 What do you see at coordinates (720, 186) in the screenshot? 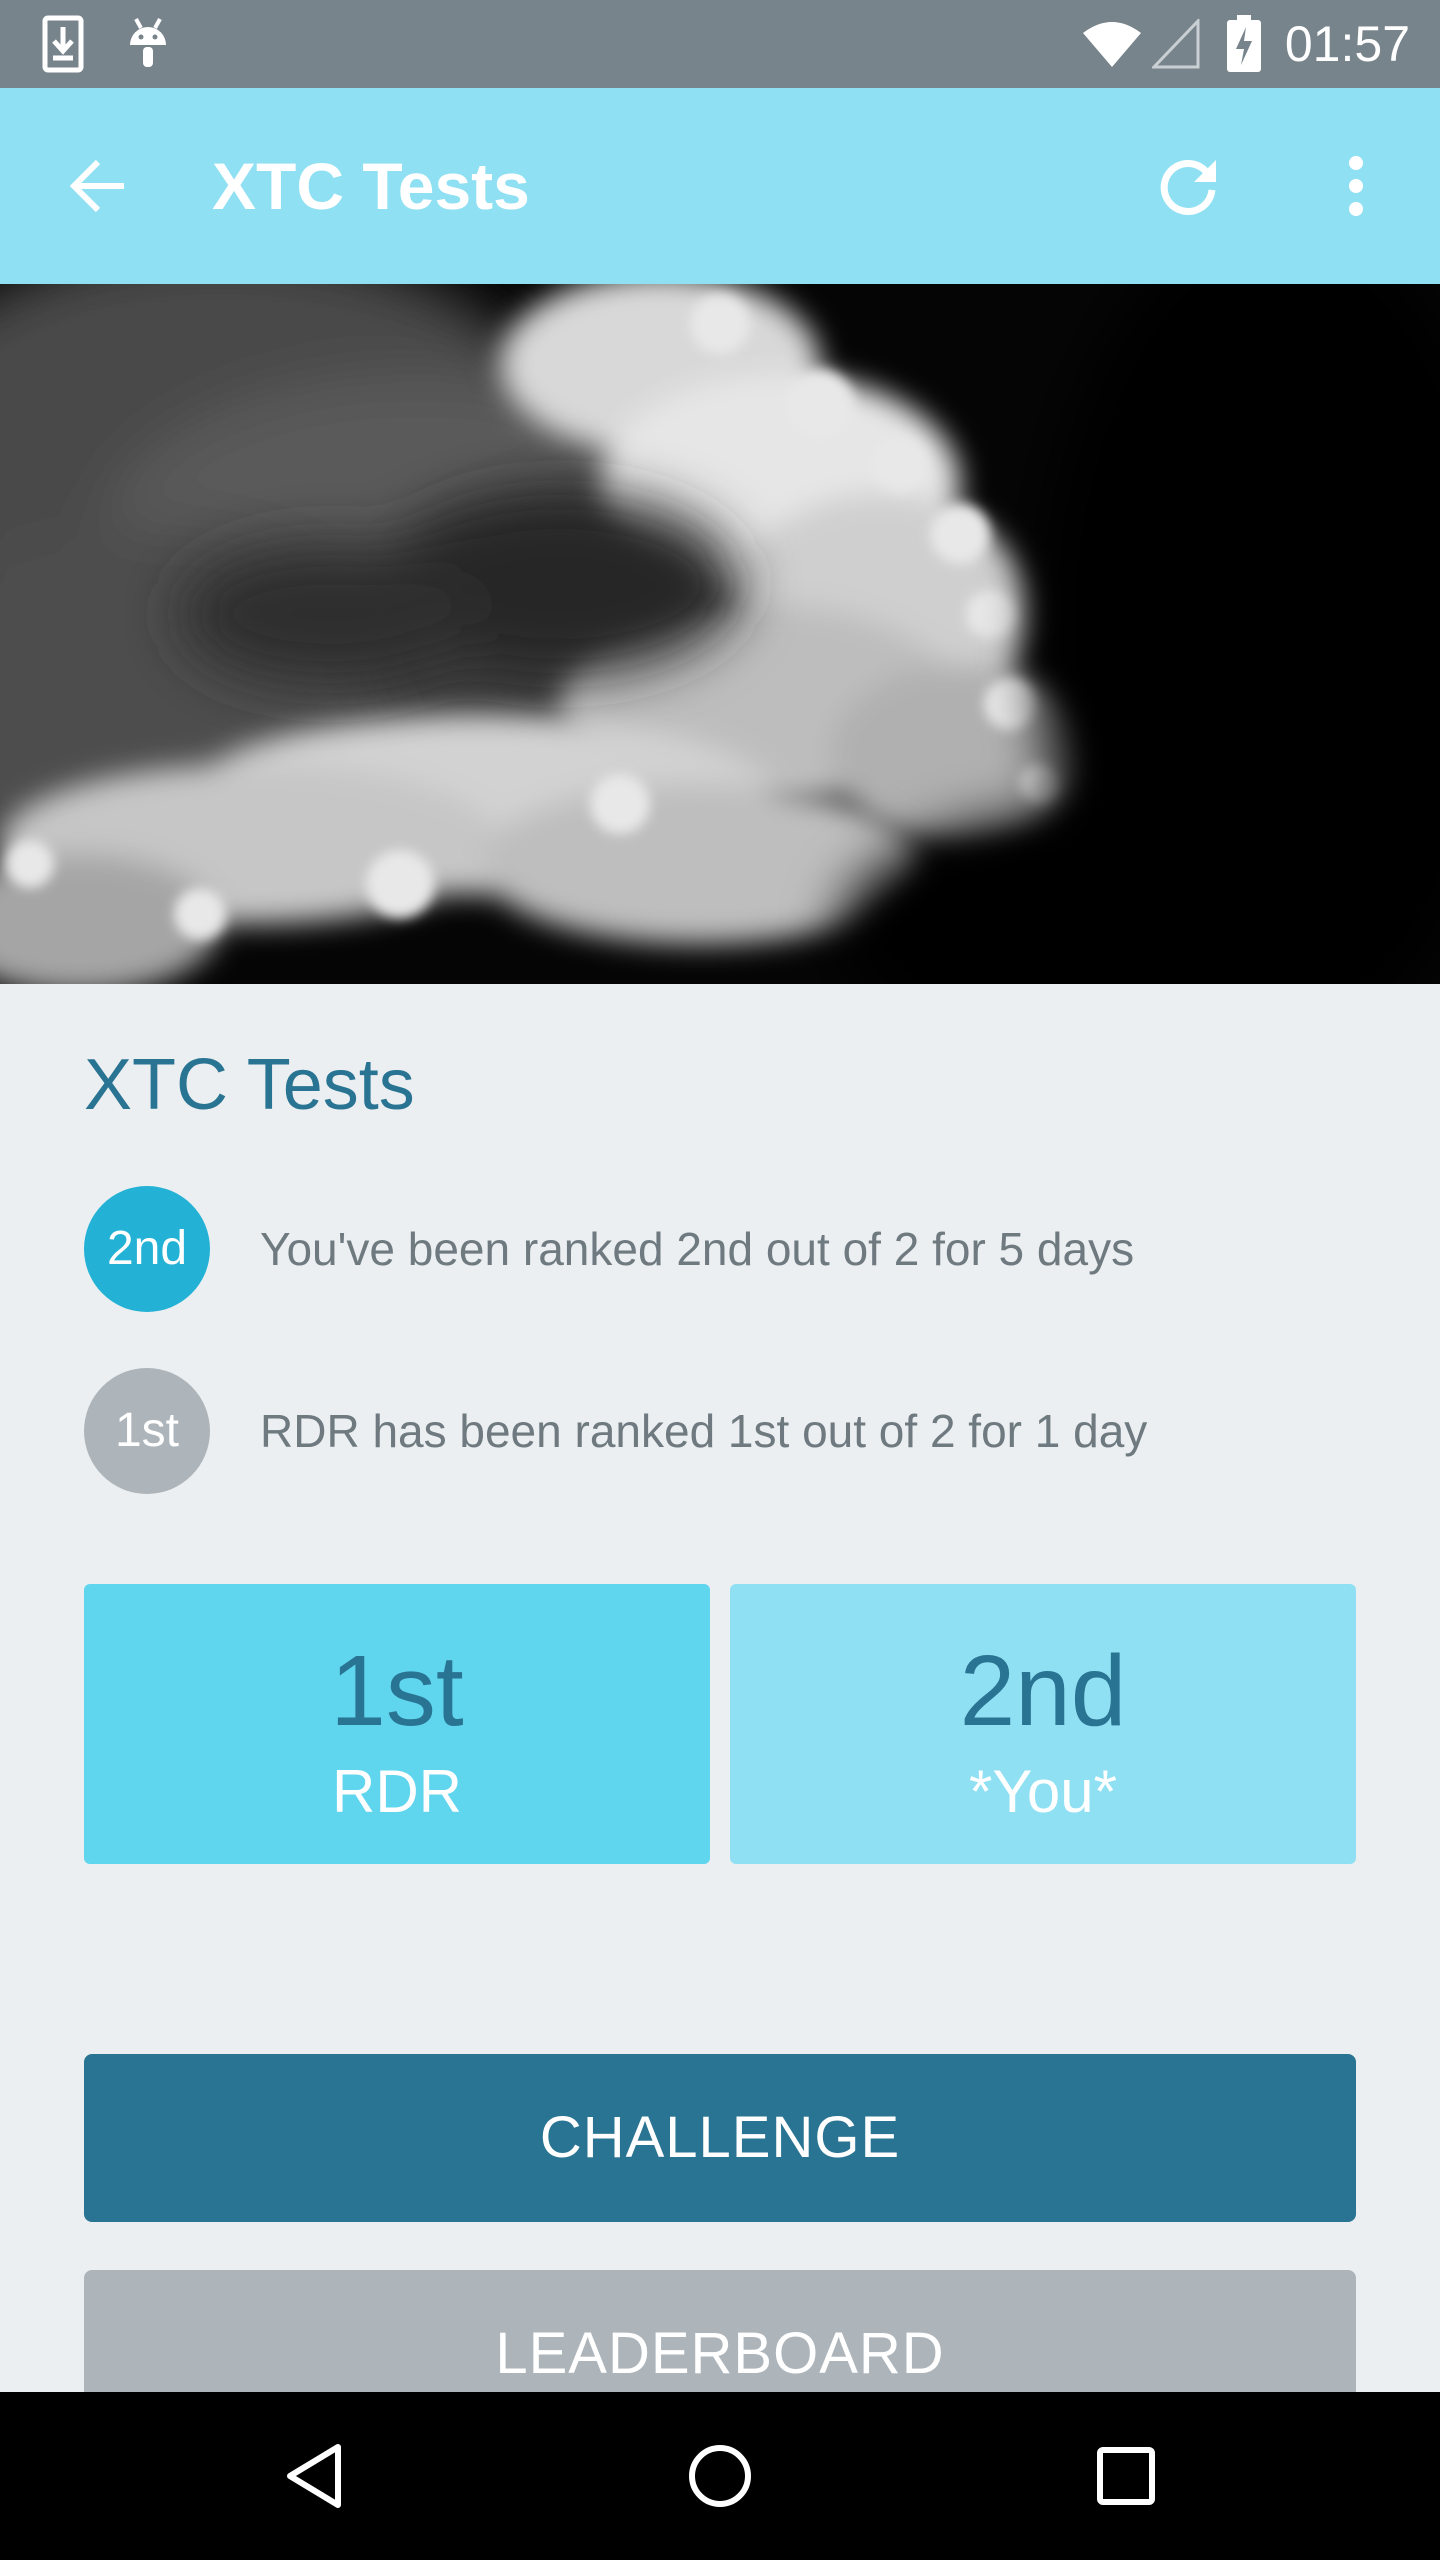
I see `app-bar: XTC Tests` at bounding box center [720, 186].